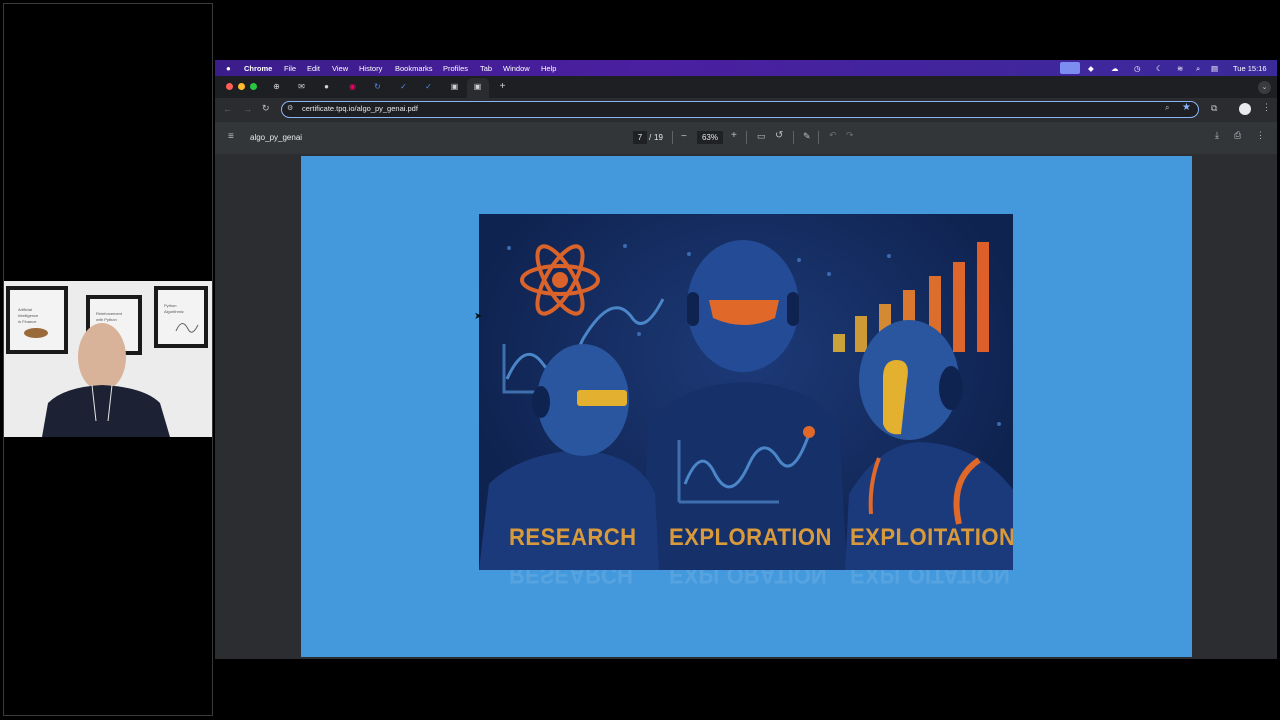 The image size is (1280, 720). Describe the element at coordinates (1264, 87) in the screenshot. I see `tab-search-icon: ⌄` at that location.